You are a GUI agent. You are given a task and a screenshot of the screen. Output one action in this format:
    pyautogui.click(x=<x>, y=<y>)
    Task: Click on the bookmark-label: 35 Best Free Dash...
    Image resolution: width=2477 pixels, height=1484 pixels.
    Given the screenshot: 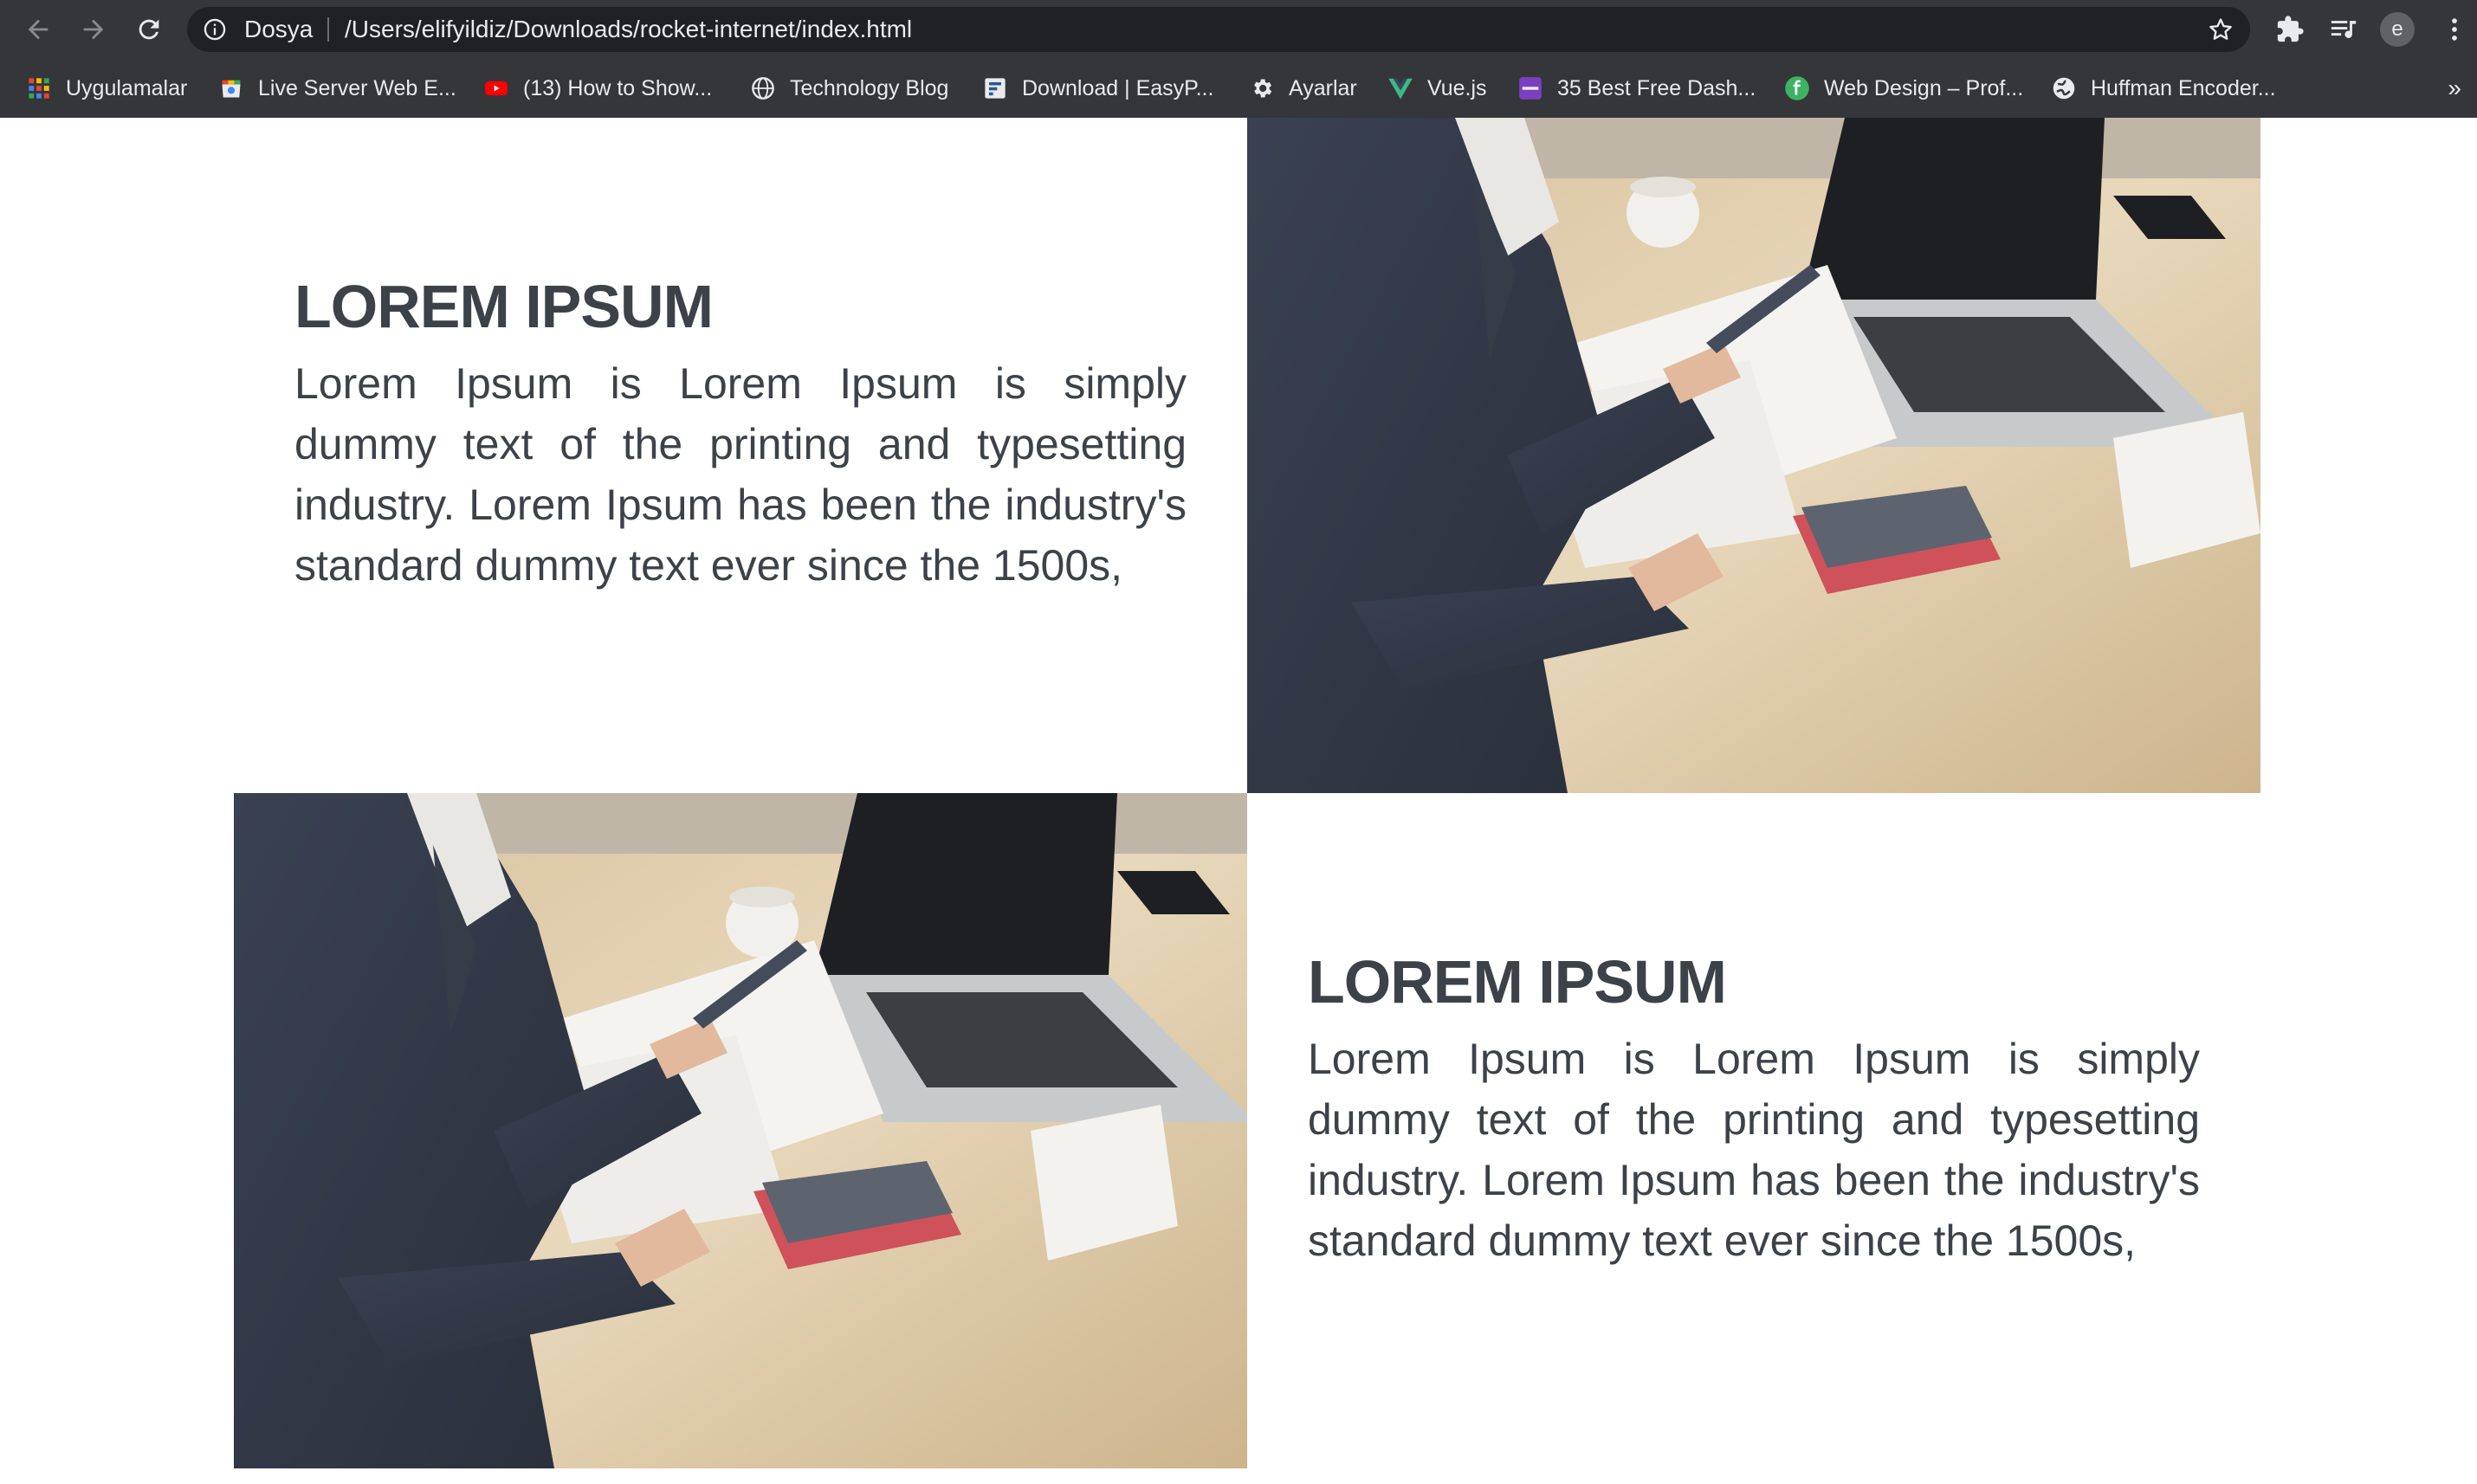 What is the action you would take?
    pyautogui.click(x=1656, y=87)
    